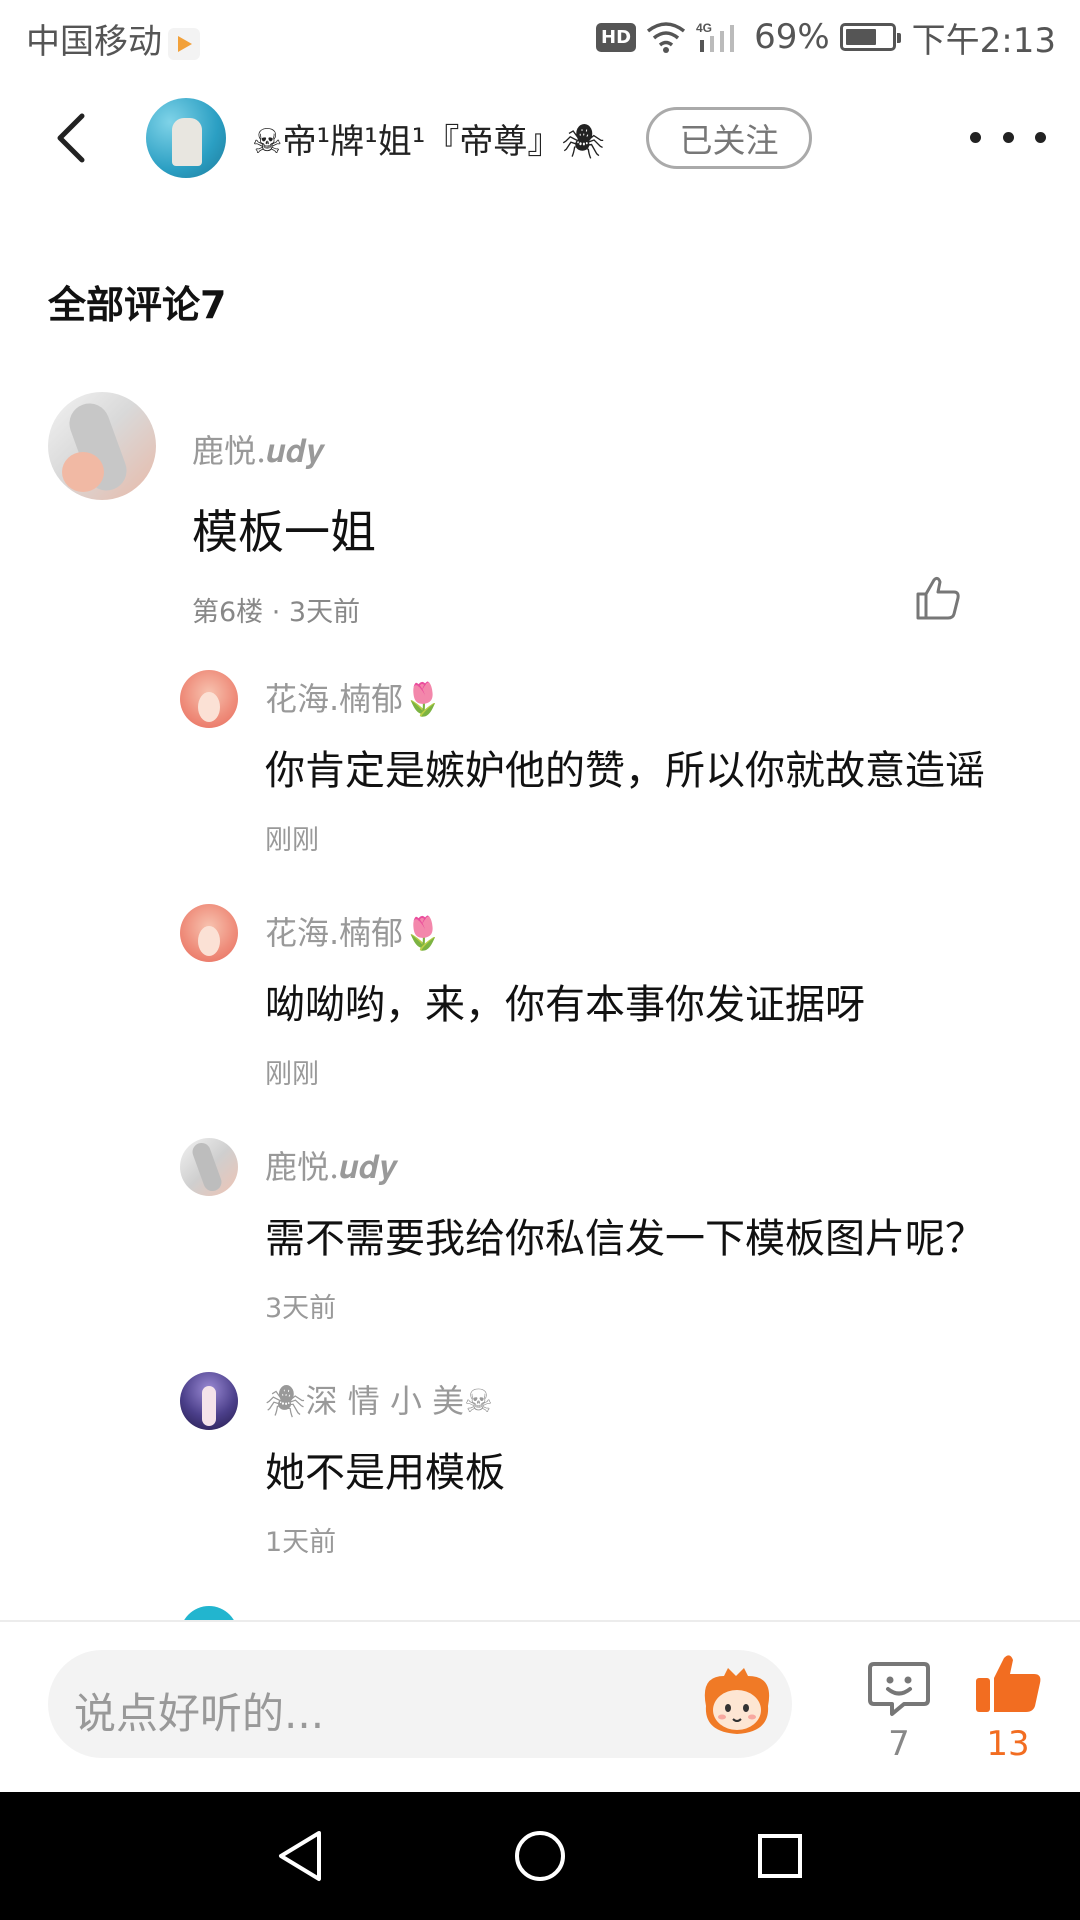 The height and width of the screenshot is (1920, 1080). I want to click on back-button, so click(70, 138).